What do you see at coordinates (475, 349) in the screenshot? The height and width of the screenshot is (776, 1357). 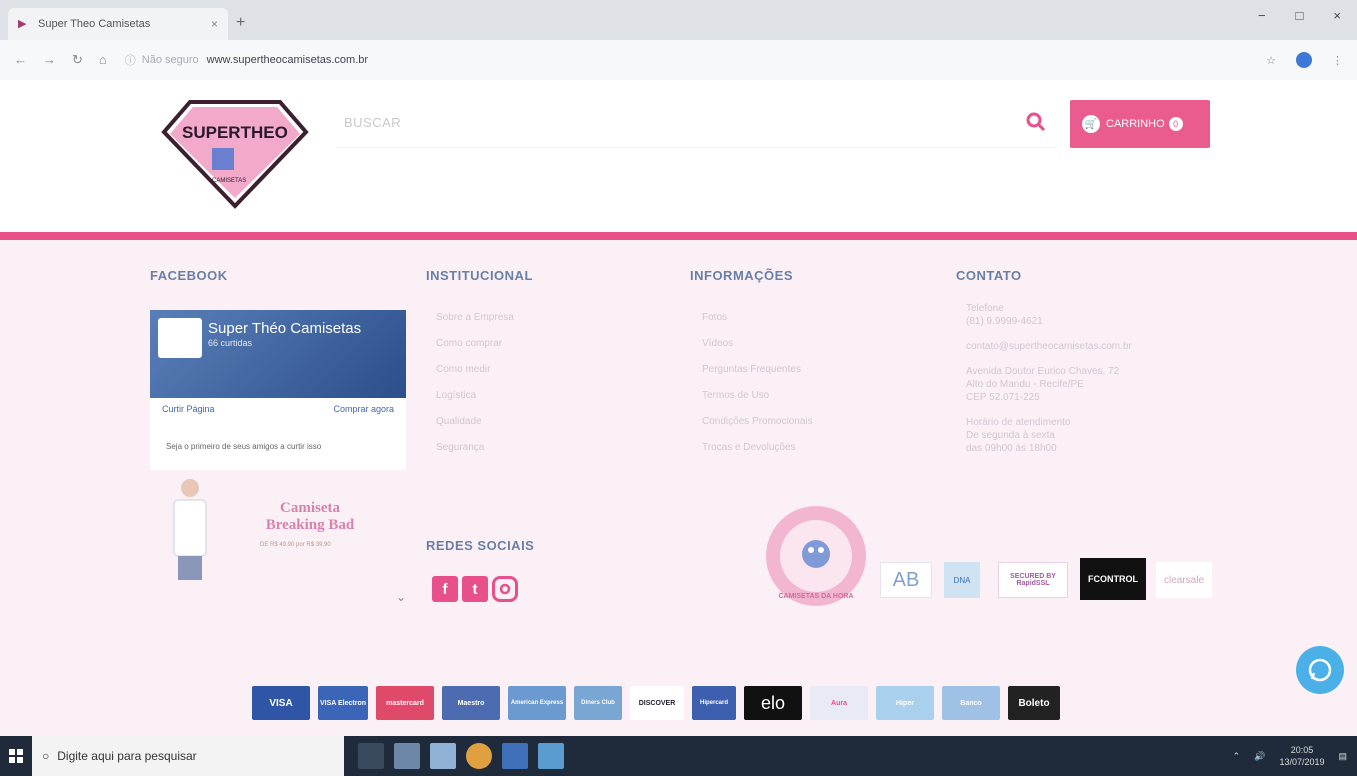 I see `institucional-link: Como comprar` at bounding box center [475, 349].